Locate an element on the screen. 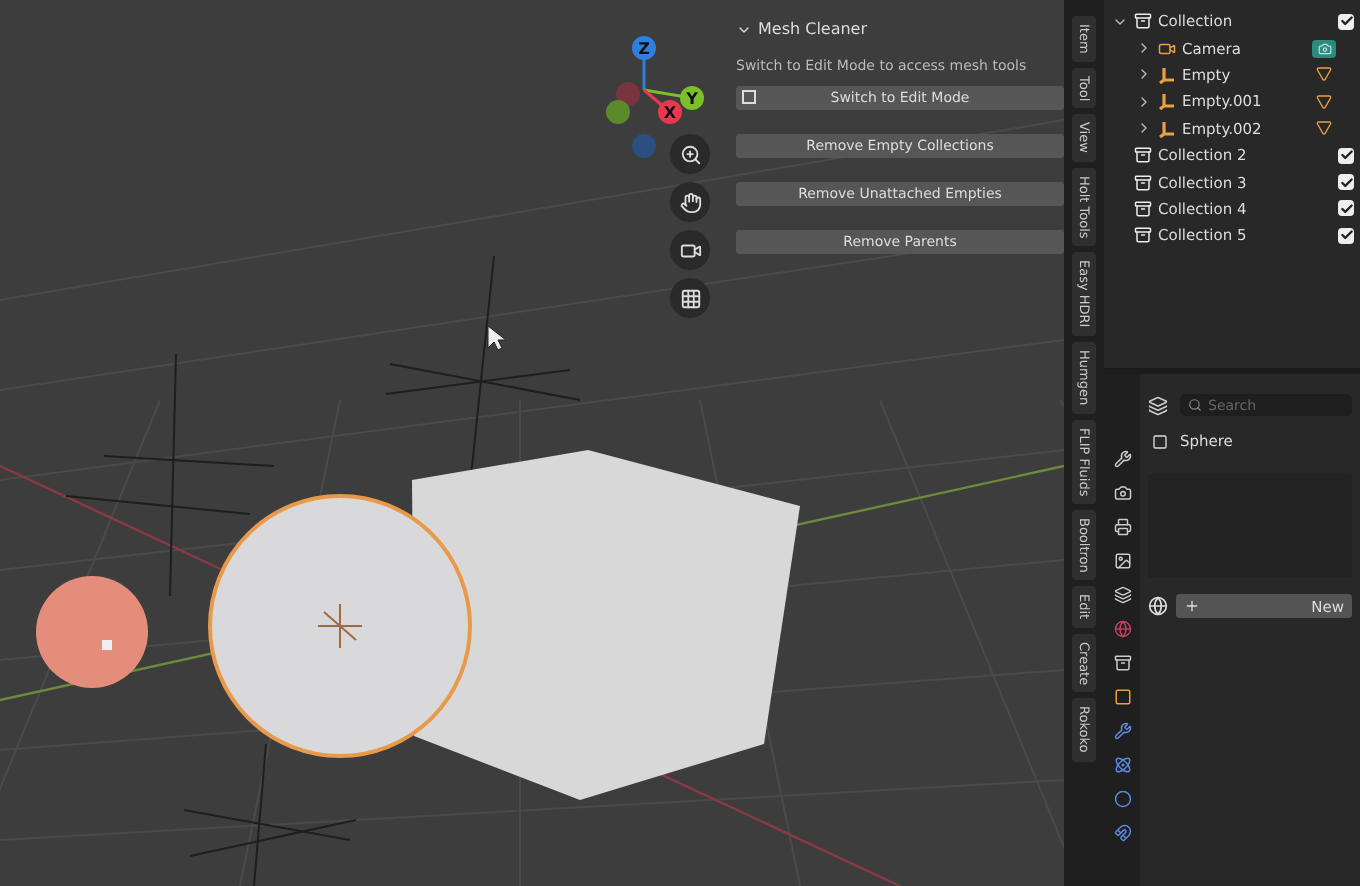 The image size is (1360, 886). pan-hand-button is located at coordinates (690, 202).